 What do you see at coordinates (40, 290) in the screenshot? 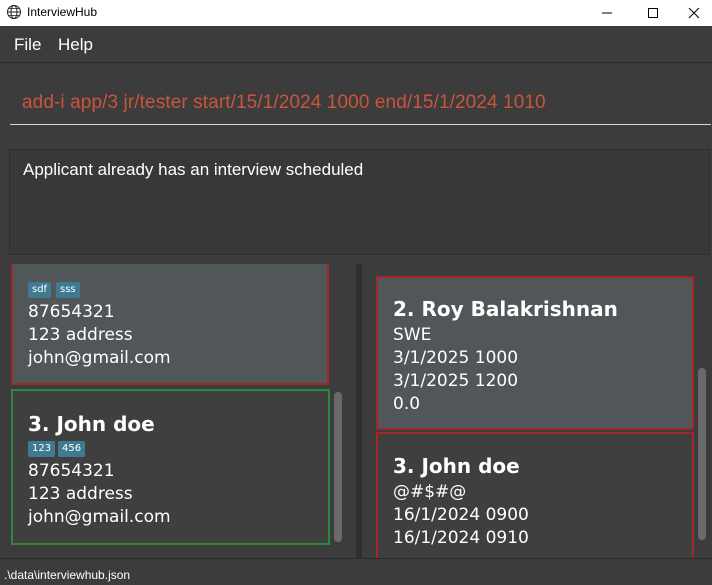
I see `tag: sdf` at bounding box center [40, 290].